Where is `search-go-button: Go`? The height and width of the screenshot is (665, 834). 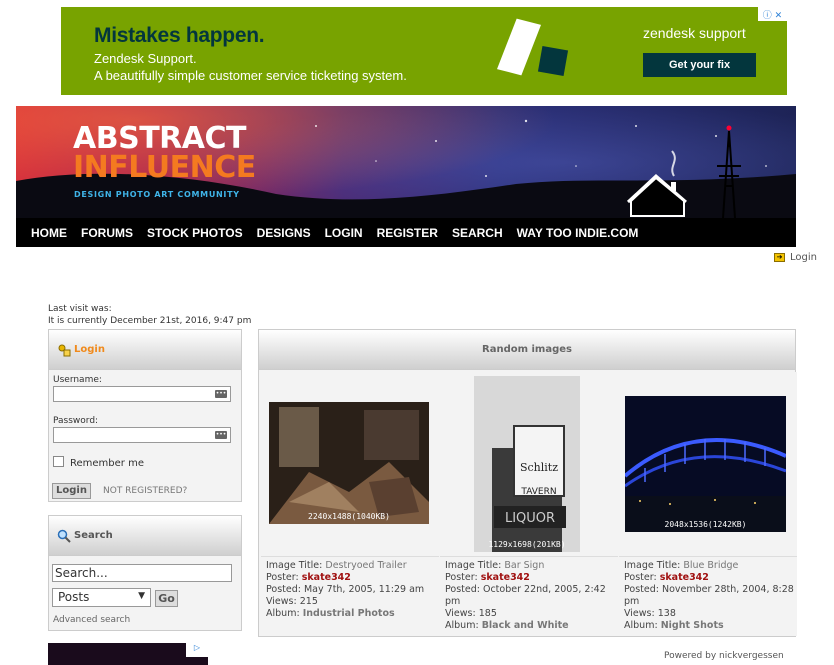 search-go-button: Go is located at coordinates (166, 598).